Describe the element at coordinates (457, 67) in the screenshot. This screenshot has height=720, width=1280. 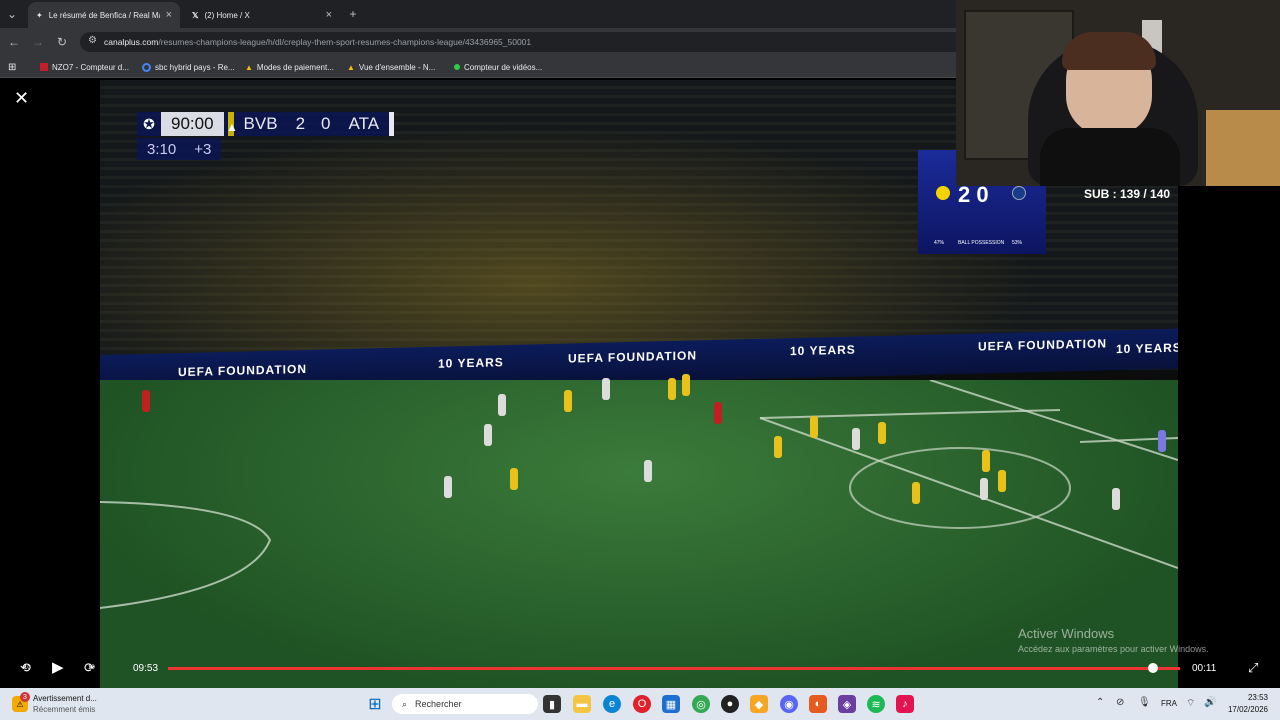
I see `dot-icon` at that location.